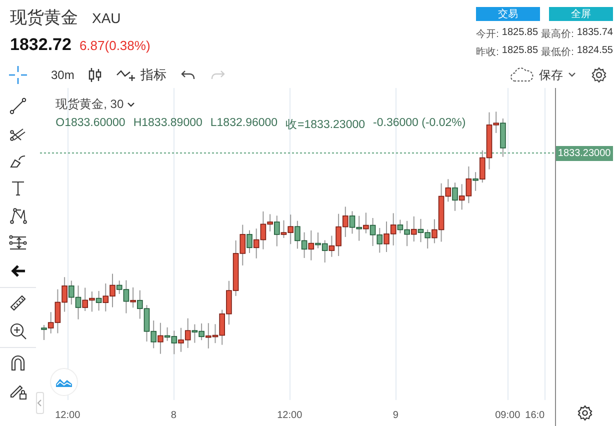 Image resolution: width=615 pixels, height=426 pixels. I want to click on save-button: 保存, so click(543, 75).